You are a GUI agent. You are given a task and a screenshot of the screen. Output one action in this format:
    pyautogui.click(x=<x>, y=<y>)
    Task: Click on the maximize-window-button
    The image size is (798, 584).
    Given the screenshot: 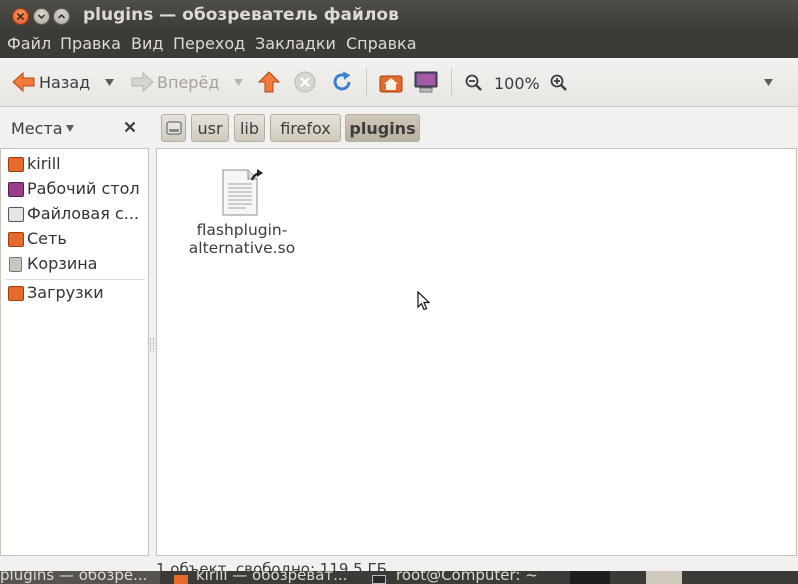 What is the action you would take?
    pyautogui.click(x=61, y=16)
    